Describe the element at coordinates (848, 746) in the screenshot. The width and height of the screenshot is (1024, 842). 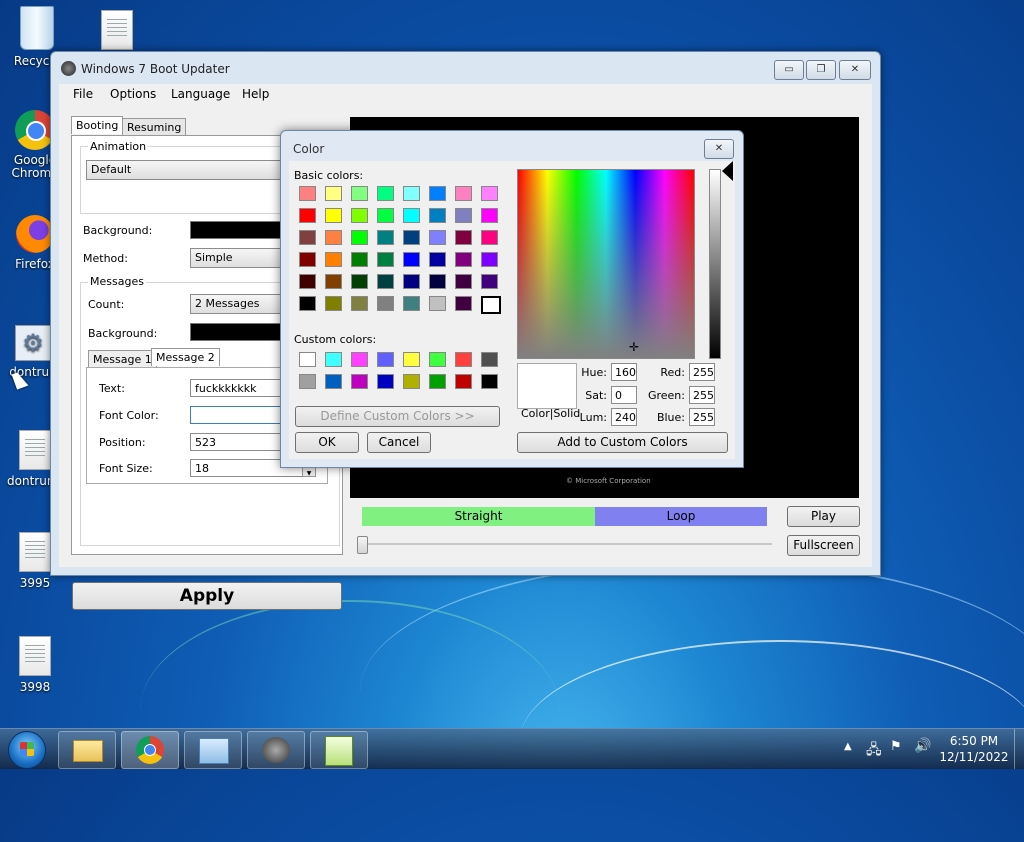
I see `show-hidden-icons-icon: ▲` at that location.